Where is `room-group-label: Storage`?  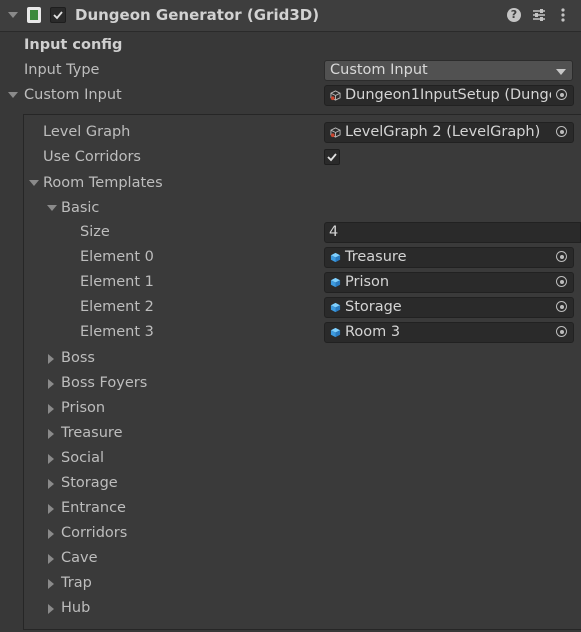
room-group-label: Storage is located at coordinates (89, 483).